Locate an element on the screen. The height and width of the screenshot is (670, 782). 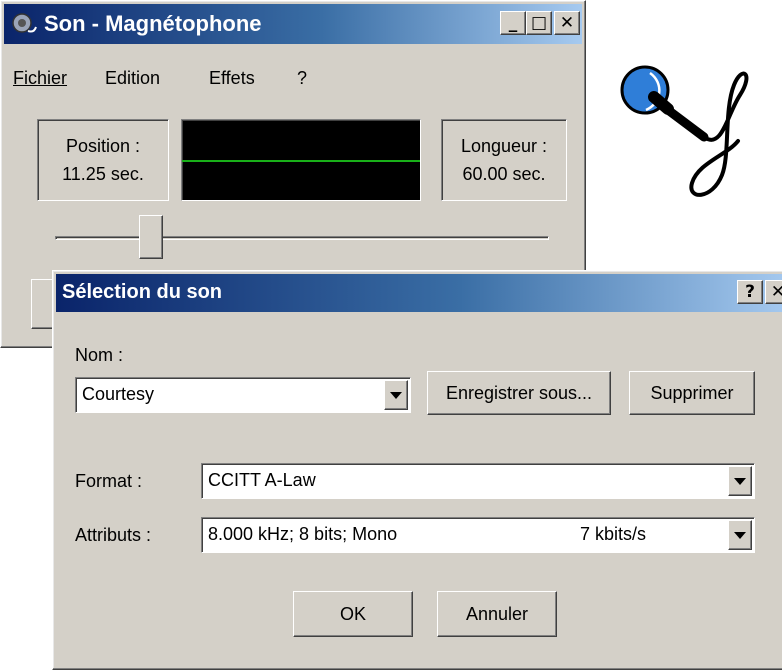
format-label: Format : is located at coordinates (109, 481).